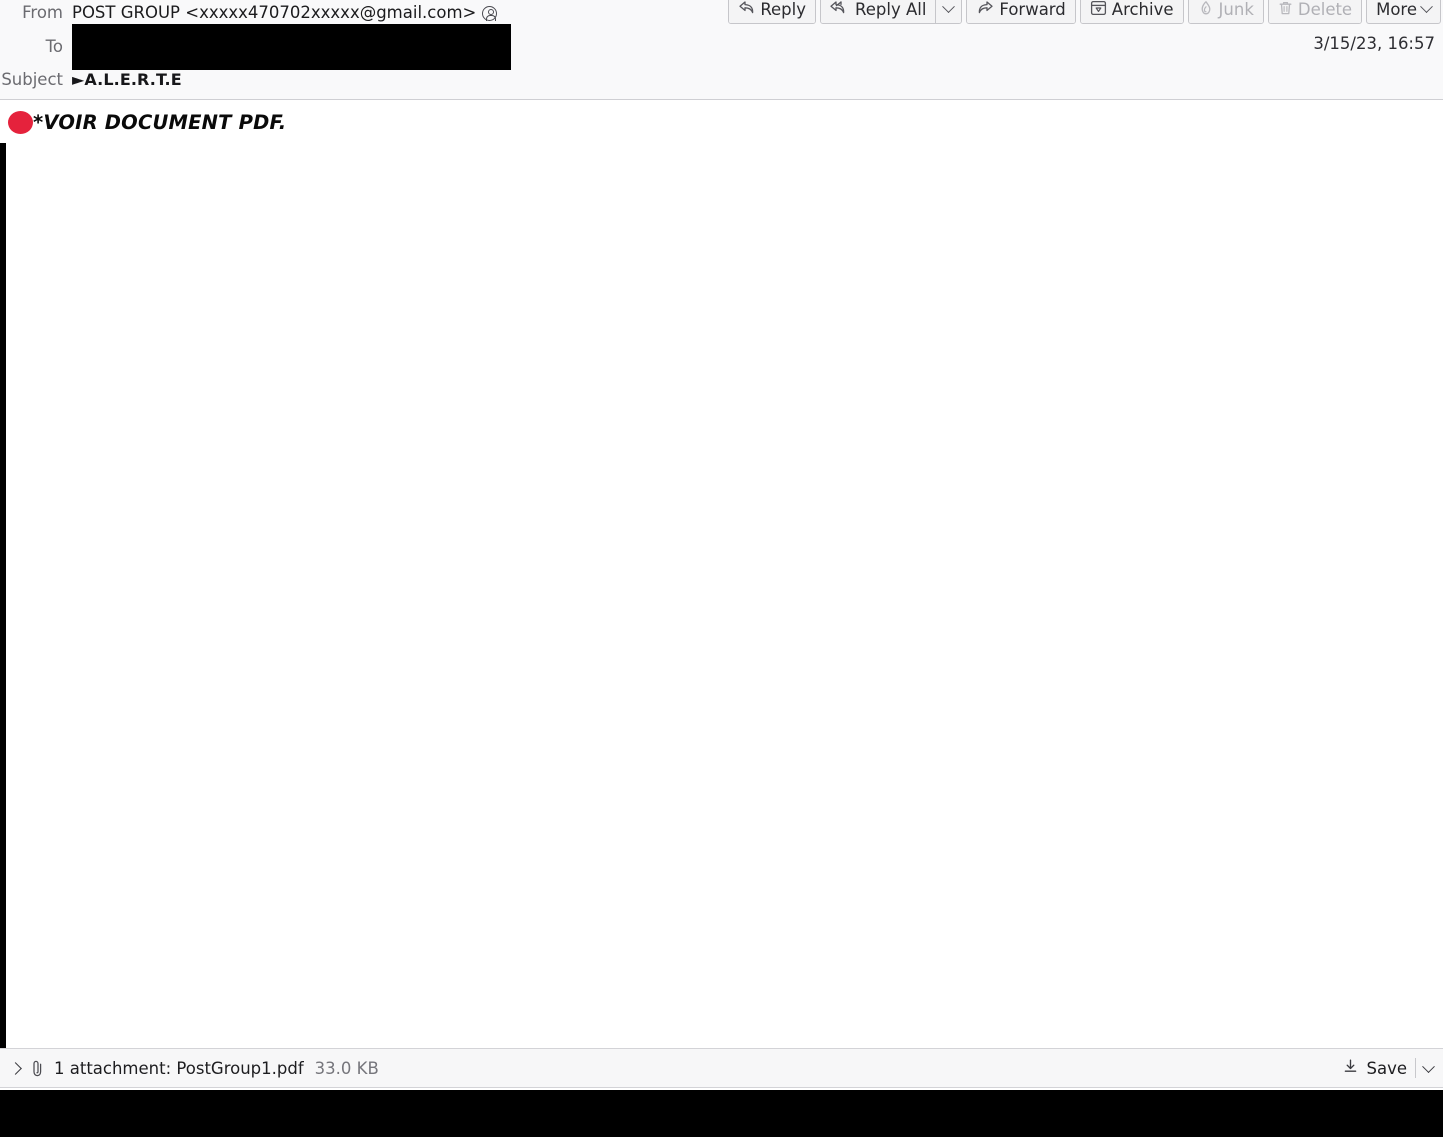  I want to click on reply-all-button-label: Reply All, so click(891, 9).